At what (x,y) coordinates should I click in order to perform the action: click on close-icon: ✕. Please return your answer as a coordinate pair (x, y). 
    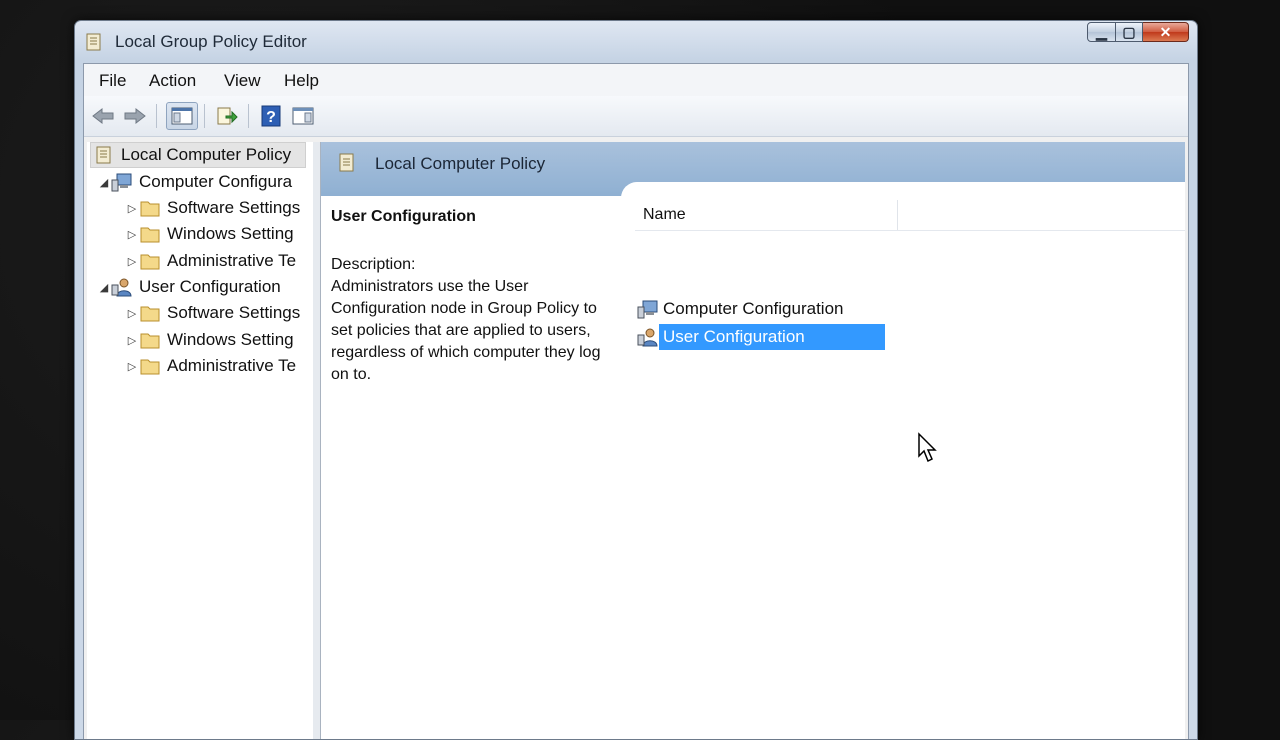
    Looking at the image, I should click on (1165, 31).